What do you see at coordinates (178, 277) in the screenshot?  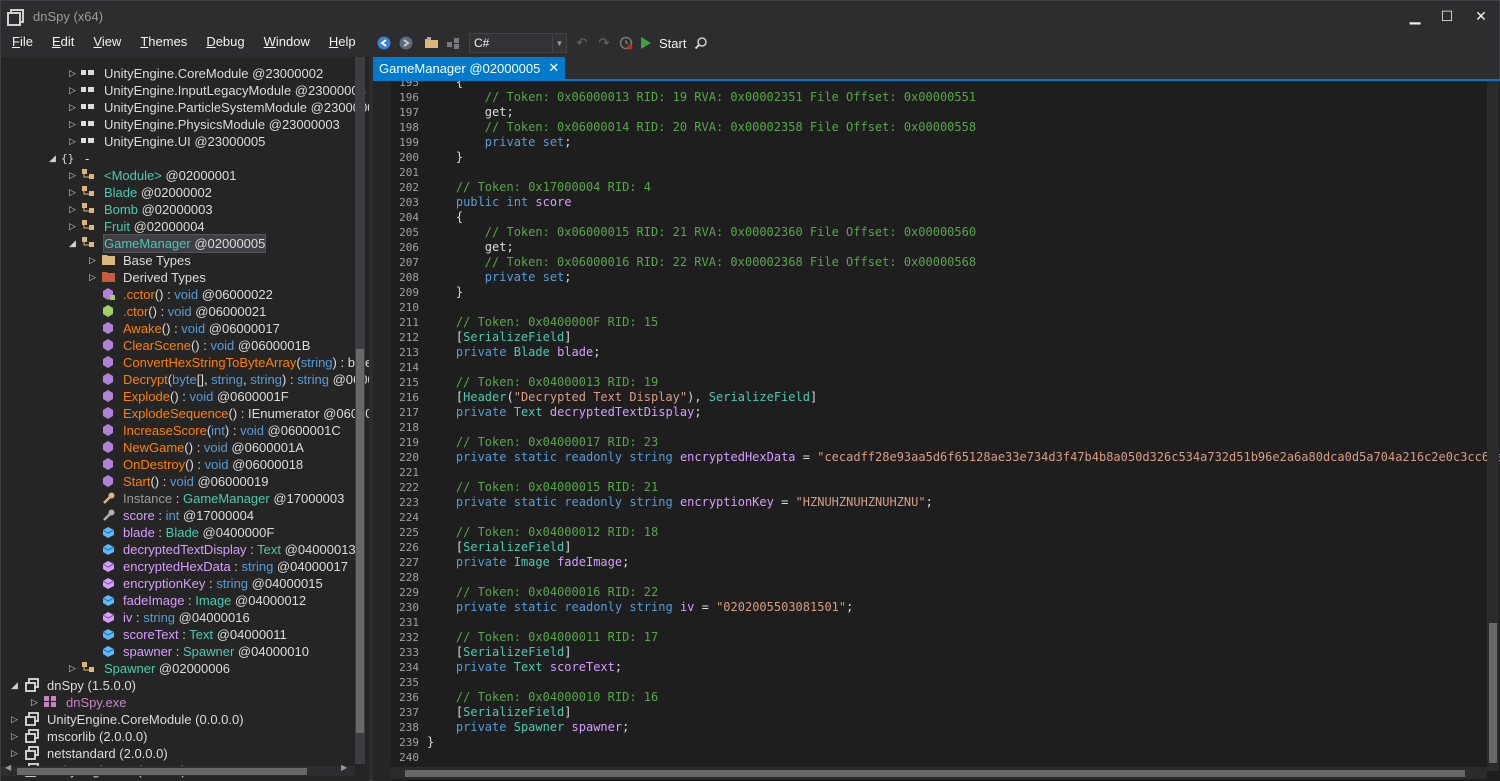 I see `tree-node: ▷ Derived Types` at bounding box center [178, 277].